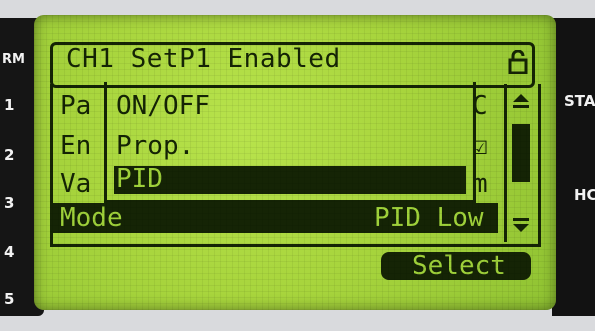  I want to click on select-softkey-label: Select, so click(459, 266).